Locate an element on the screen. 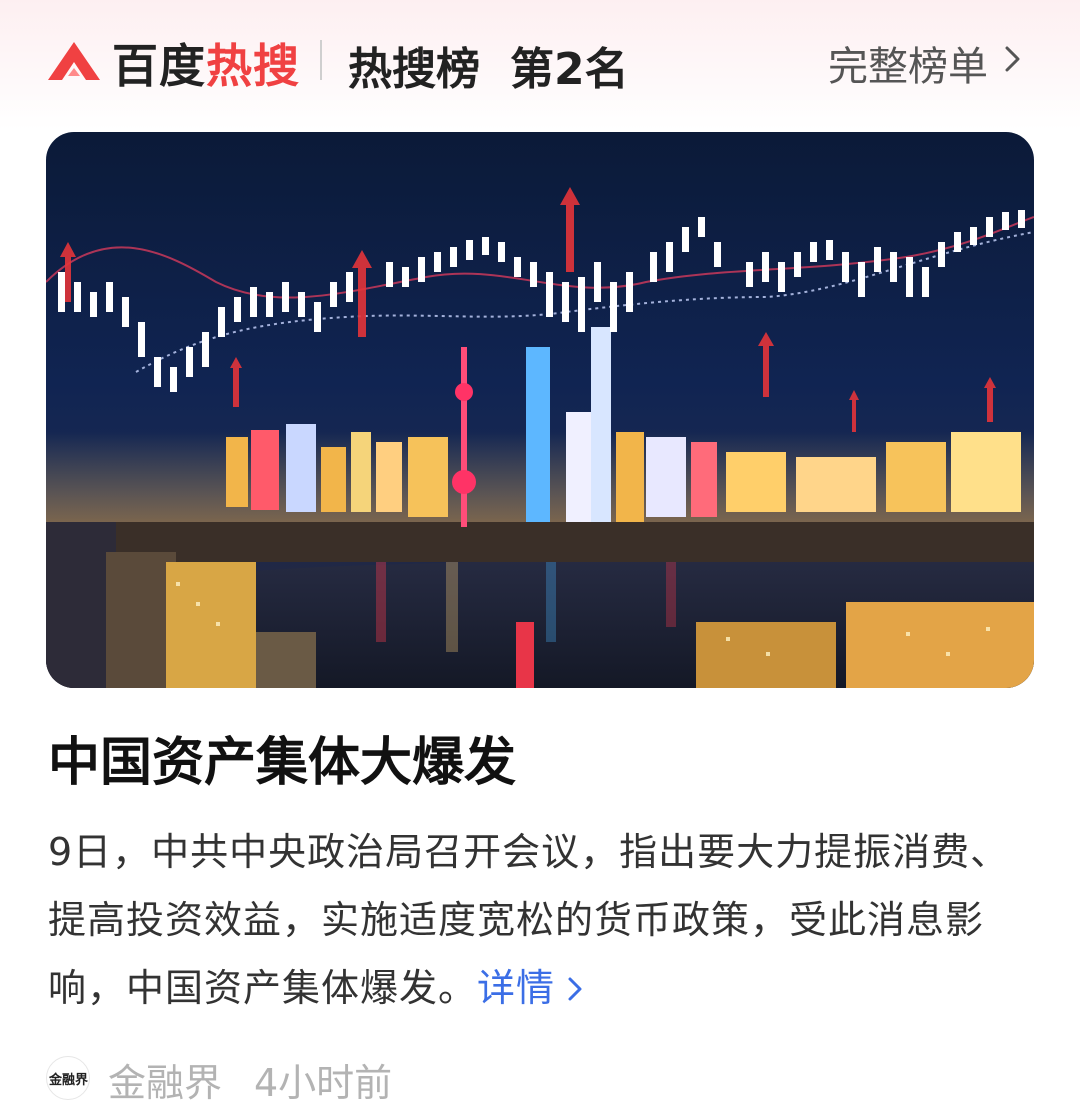 Image resolution: width=1080 pixels, height=1115 pixels. source-avatar-logo: 金融界 is located at coordinates (69, 1079).